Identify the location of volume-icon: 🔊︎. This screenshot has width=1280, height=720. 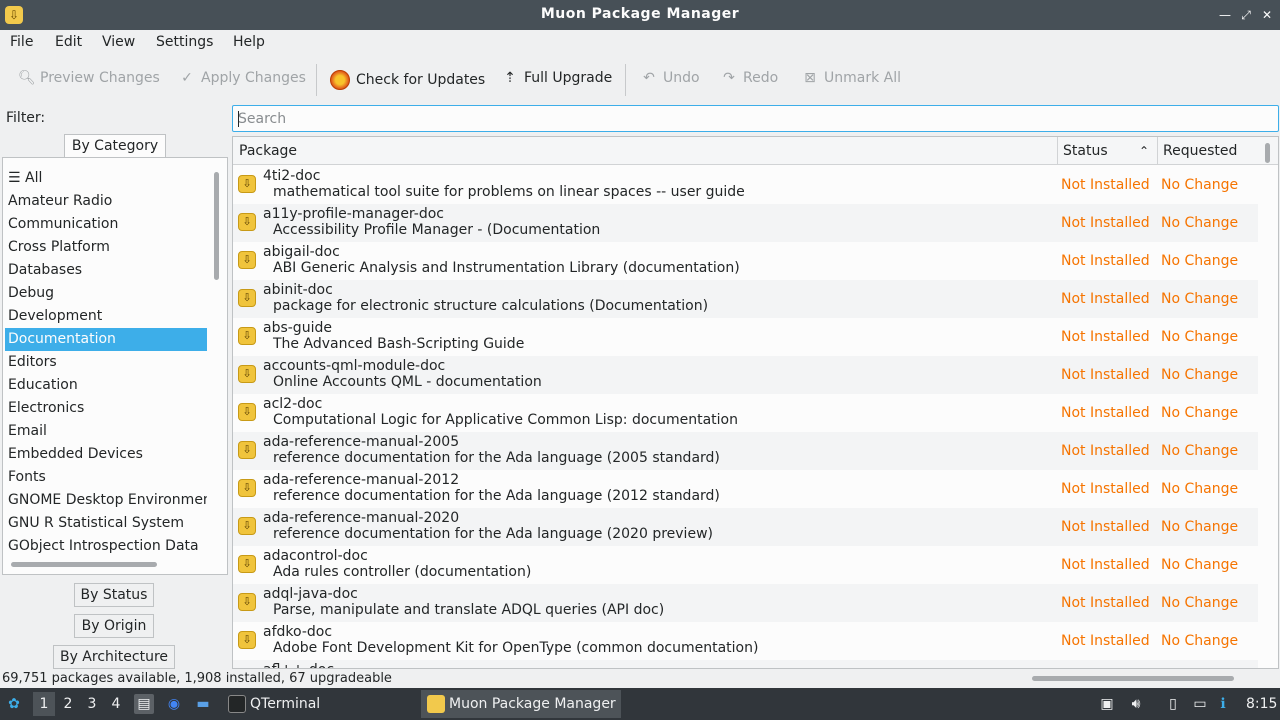
(1136, 704).